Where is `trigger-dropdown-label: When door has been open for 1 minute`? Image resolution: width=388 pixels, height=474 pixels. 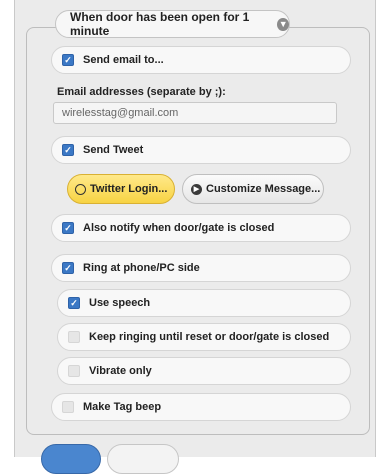
trigger-dropdown-label: When door has been open for 1 minute is located at coordinates (160, 24).